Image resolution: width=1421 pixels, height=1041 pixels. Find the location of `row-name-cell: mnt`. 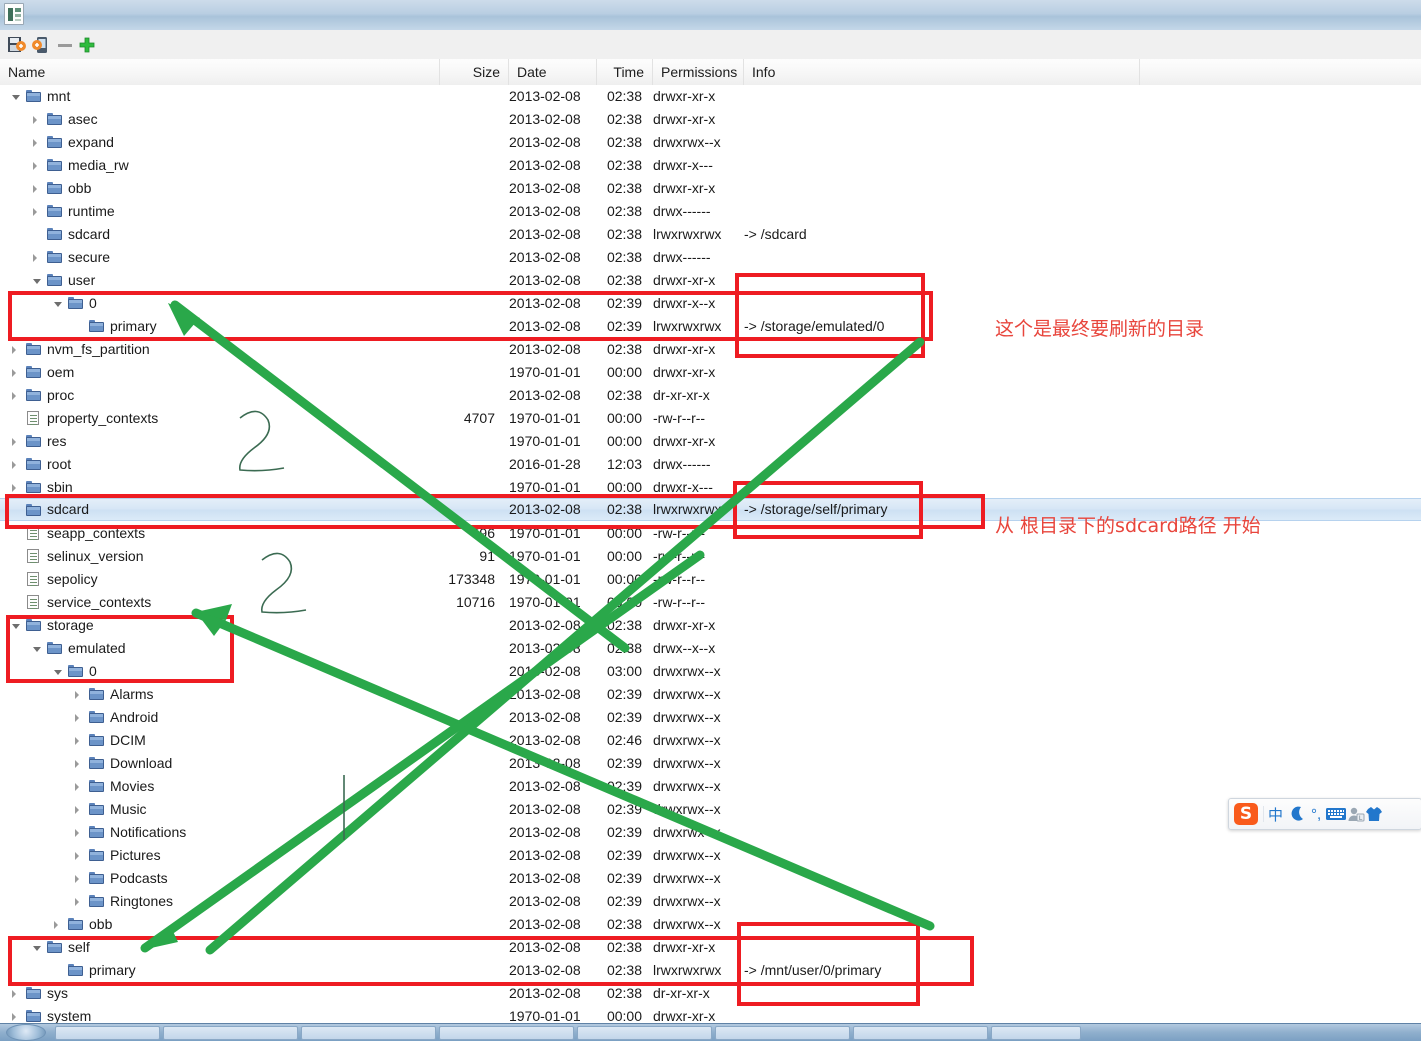

row-name-cell: mnt is located at coordinates (220, 96).